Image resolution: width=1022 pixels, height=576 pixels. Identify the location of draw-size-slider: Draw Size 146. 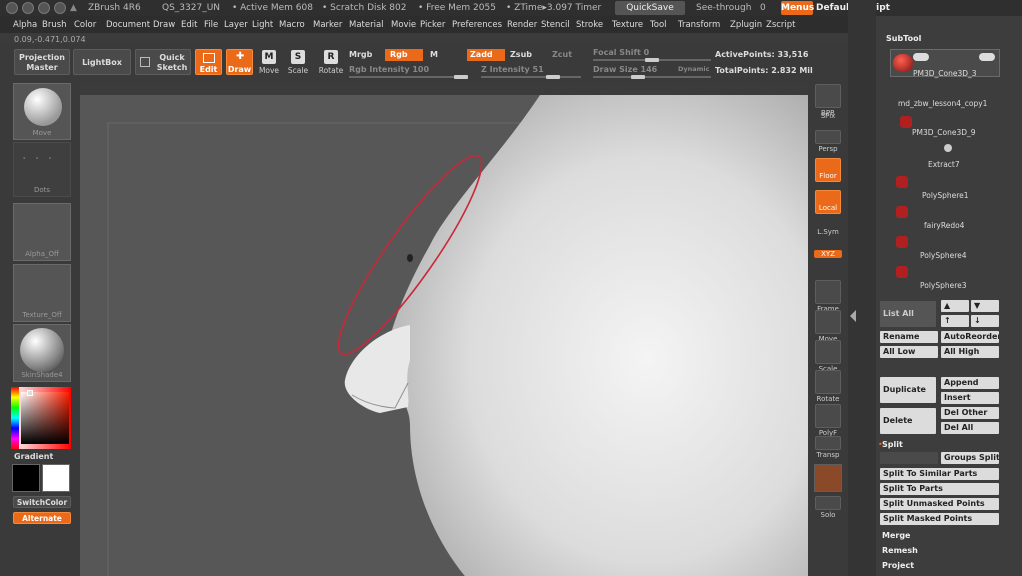
(625, 69).